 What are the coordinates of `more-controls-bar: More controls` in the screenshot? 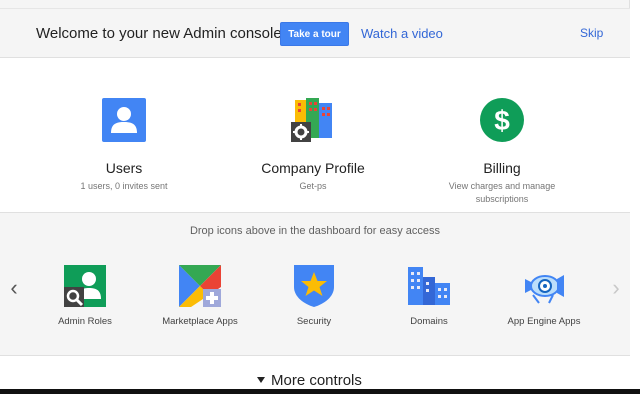 It's located at (315, 372).